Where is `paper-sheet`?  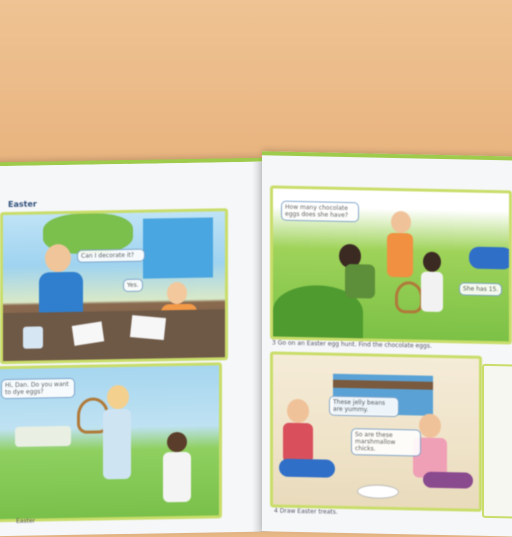
paper-sheet is located at coordinates (148, 328).